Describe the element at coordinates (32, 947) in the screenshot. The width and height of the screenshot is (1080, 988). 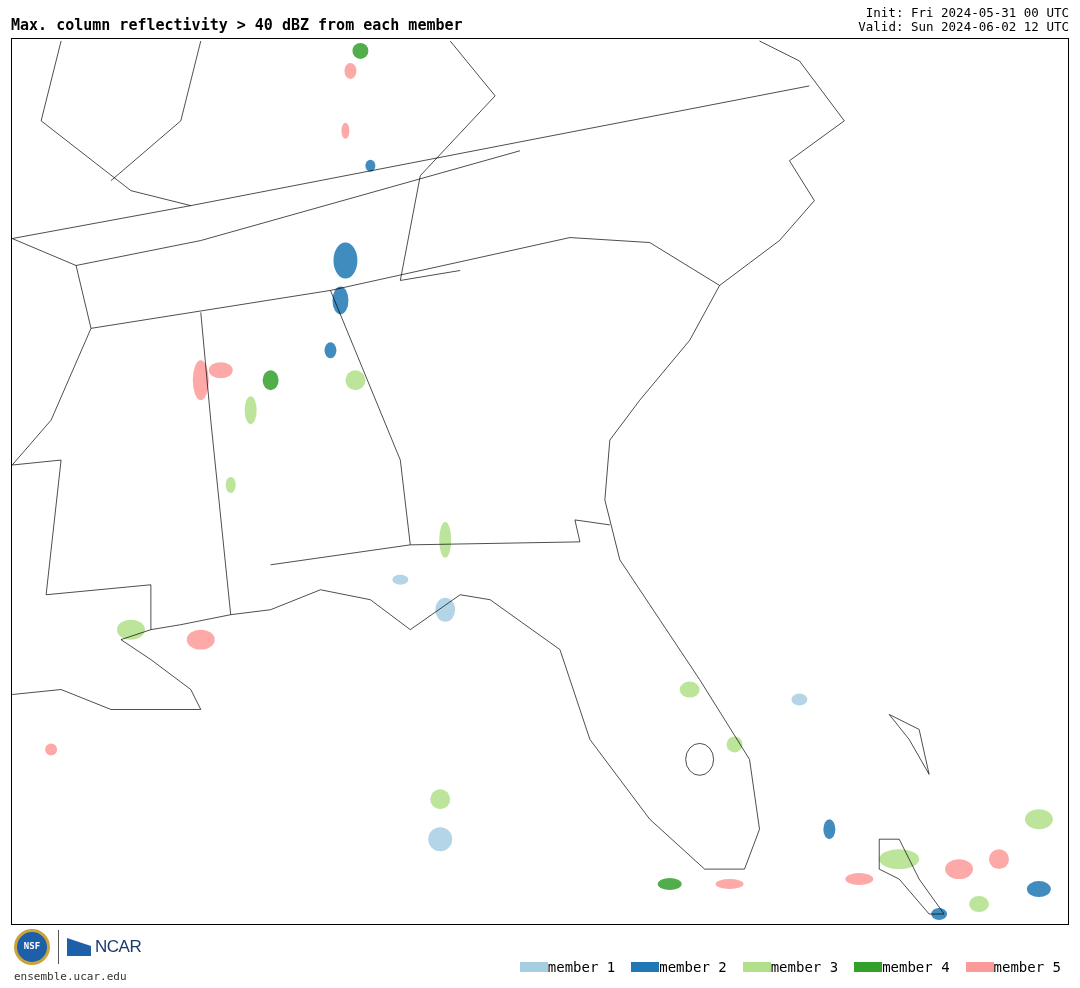
I see `nsf-logo: NSF` at that location.